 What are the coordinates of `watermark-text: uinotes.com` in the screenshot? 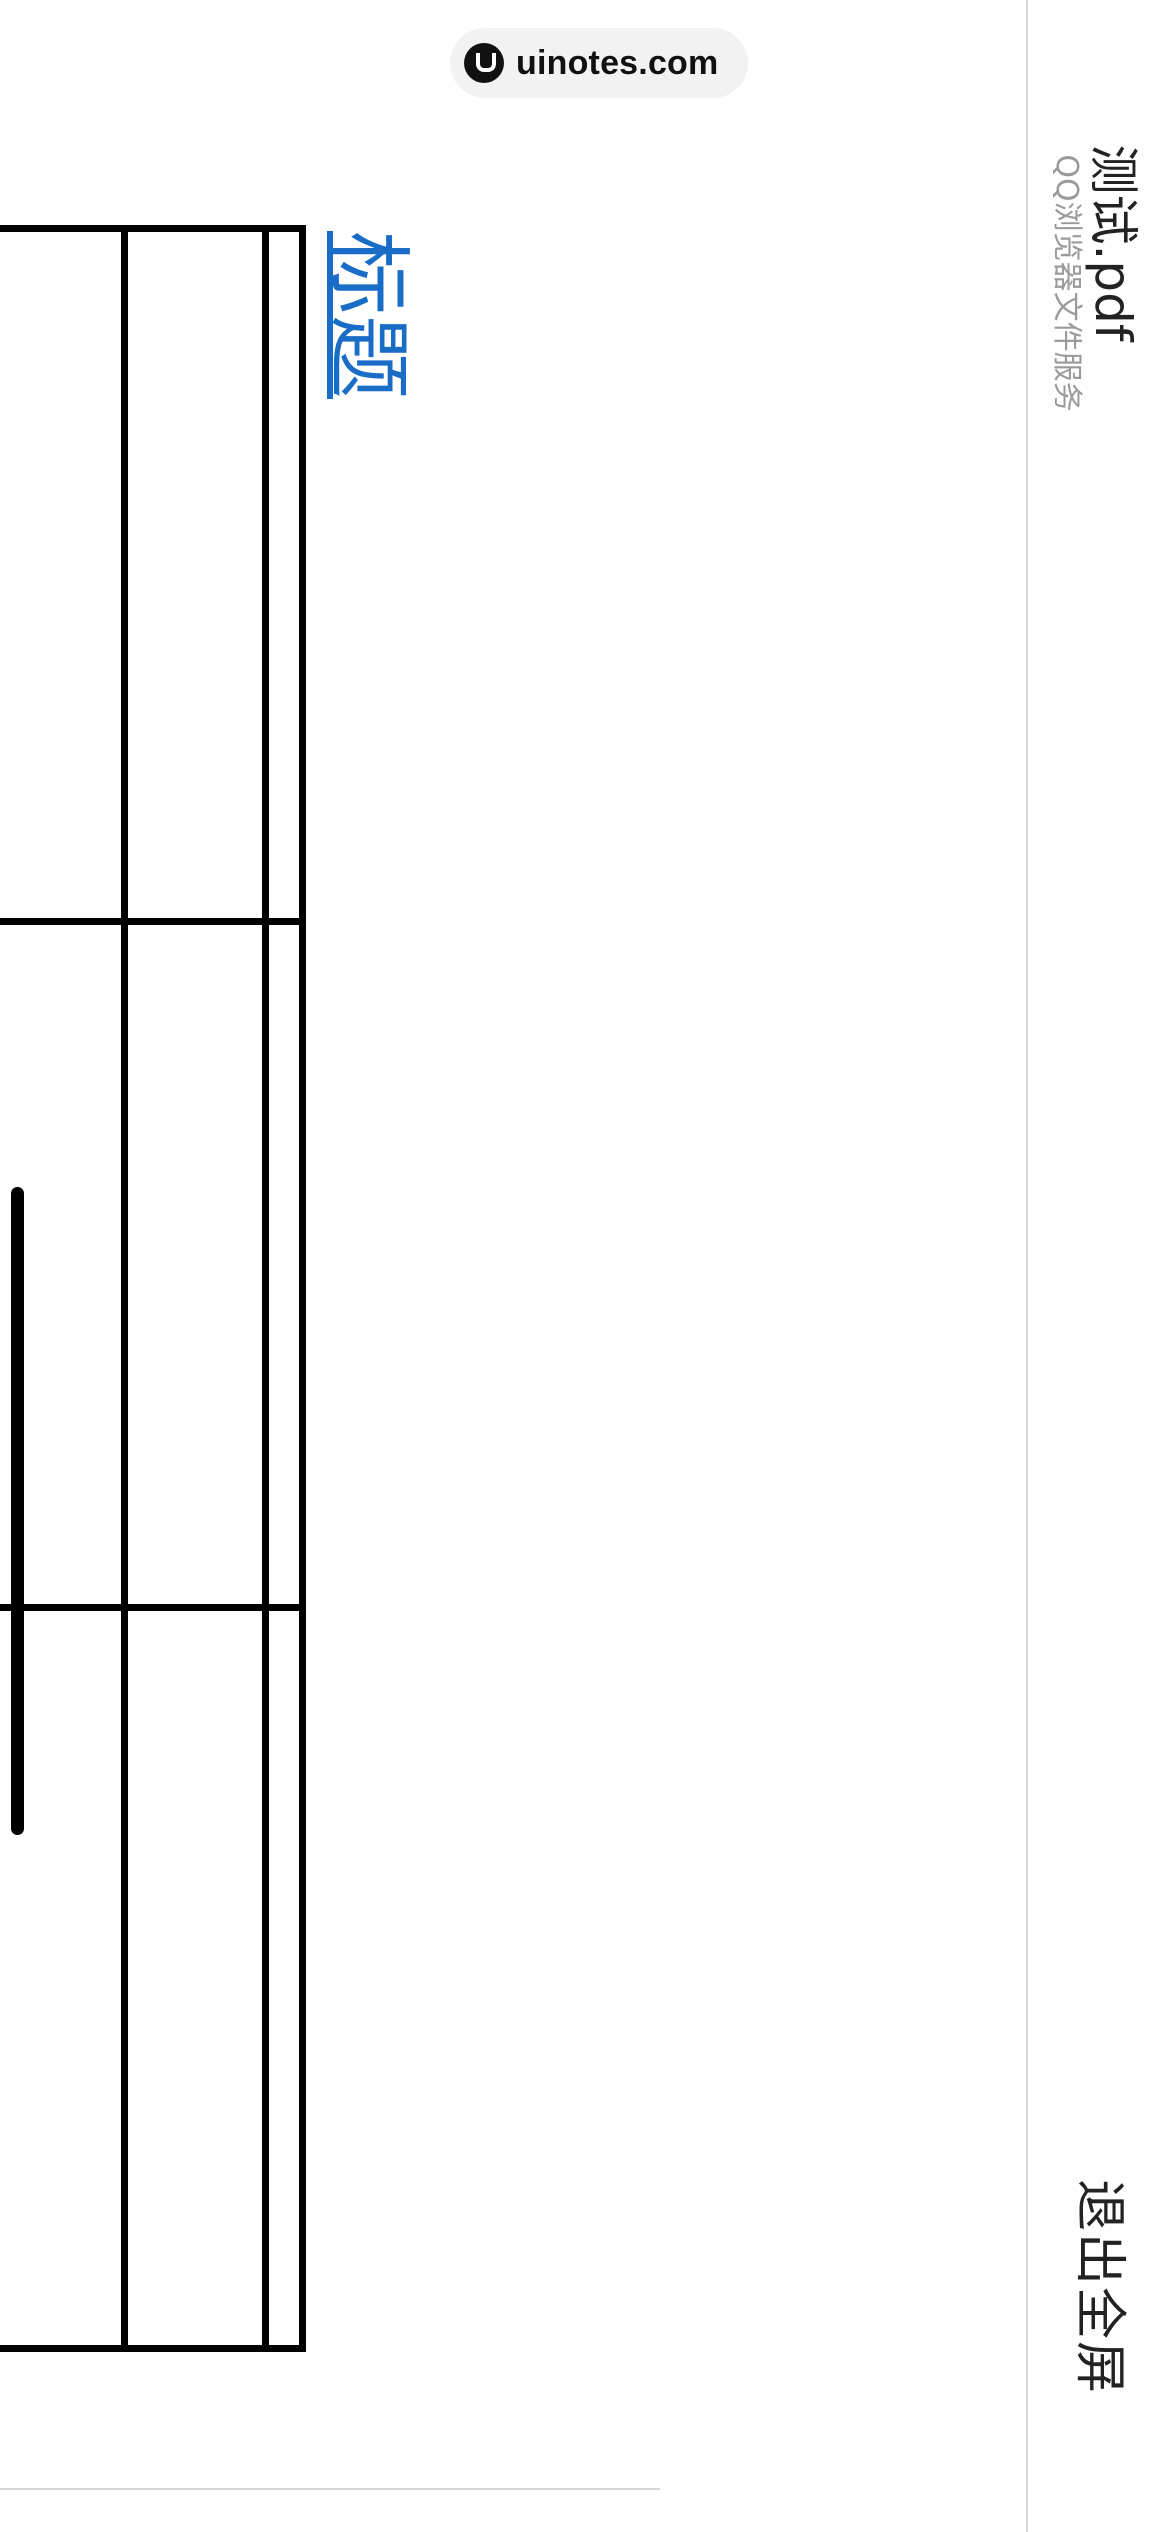 It's located at (617, 62).